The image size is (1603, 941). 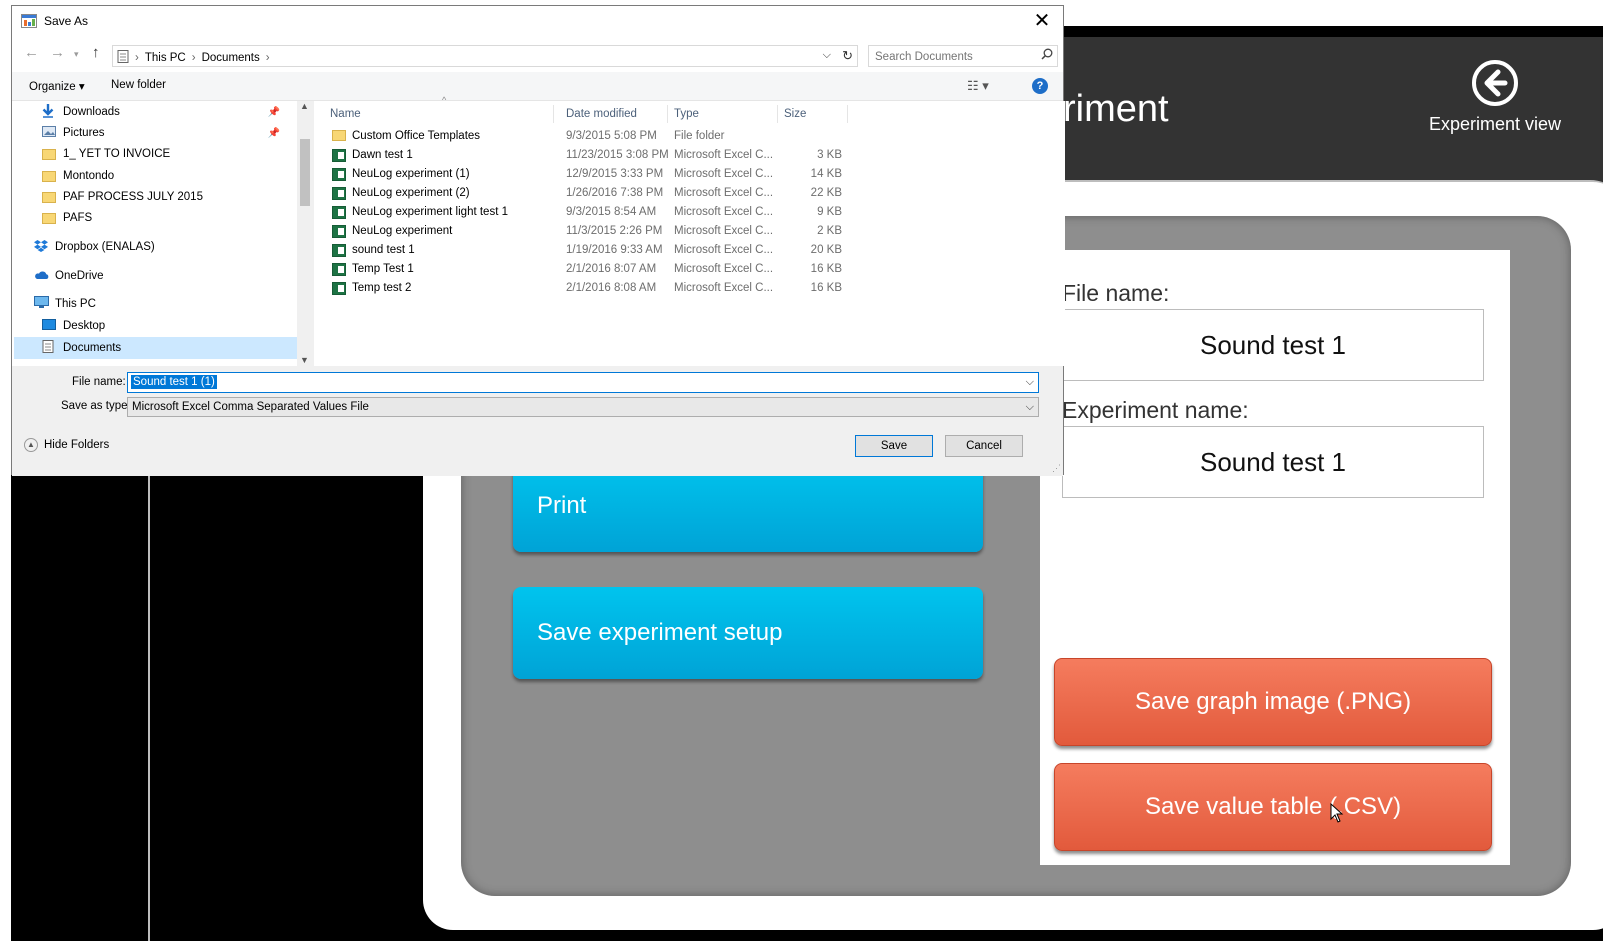 I want to click on forward-icon: →, so click(x=57, y=52).